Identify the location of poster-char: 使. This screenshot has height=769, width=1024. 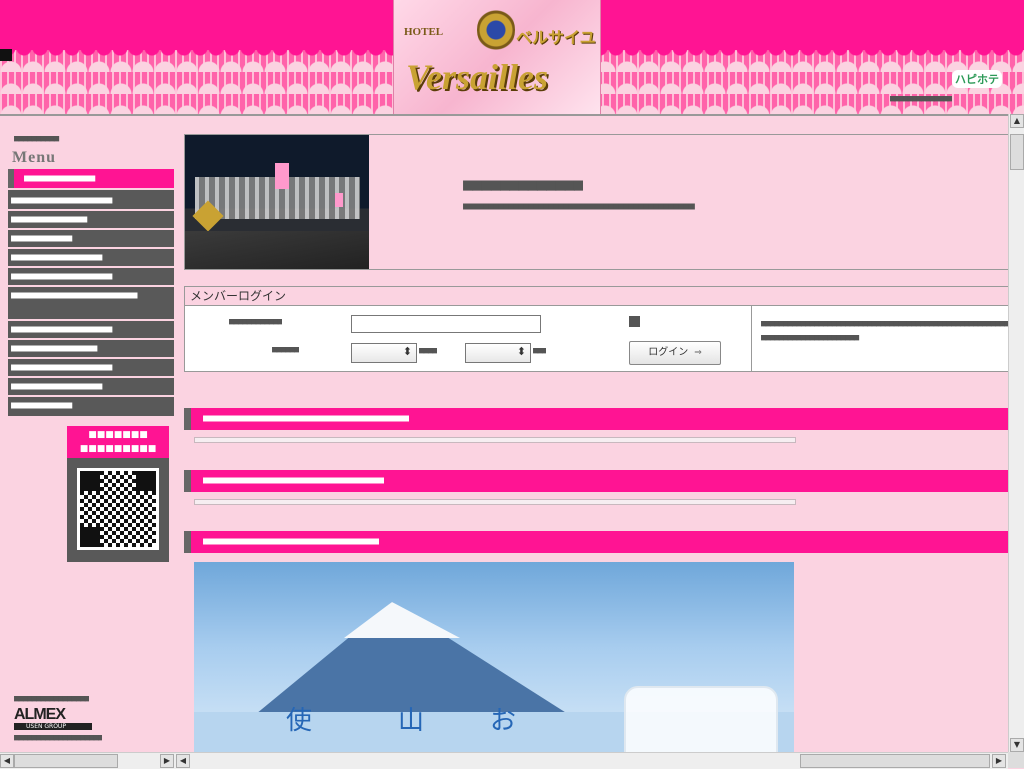
(299, 721).